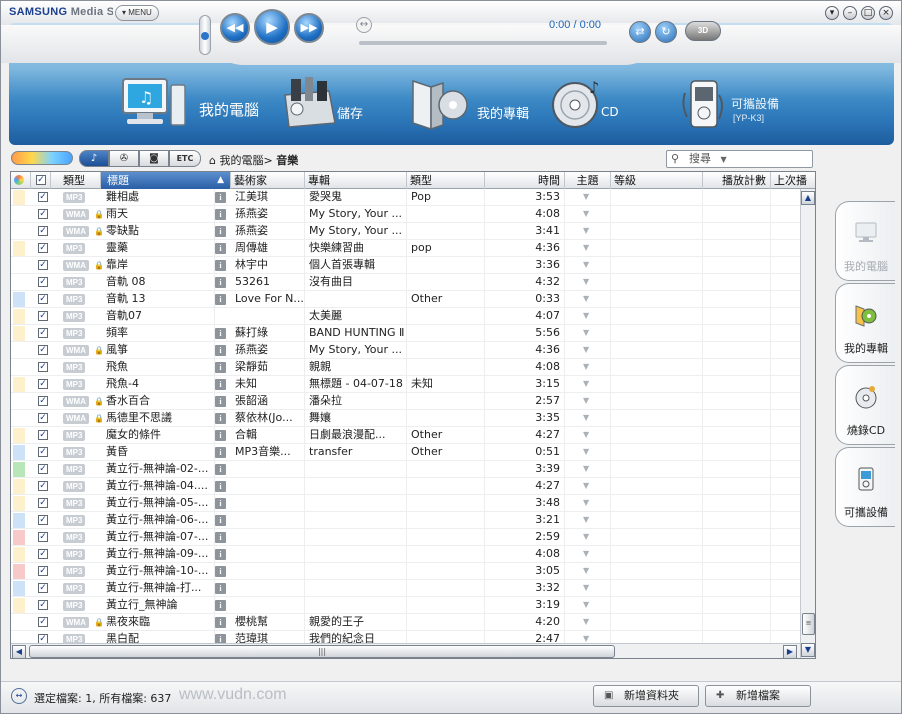 This screenshot has height=714, width=902. I want to click on 3d-sound-button: 3D, so click(703, 31).